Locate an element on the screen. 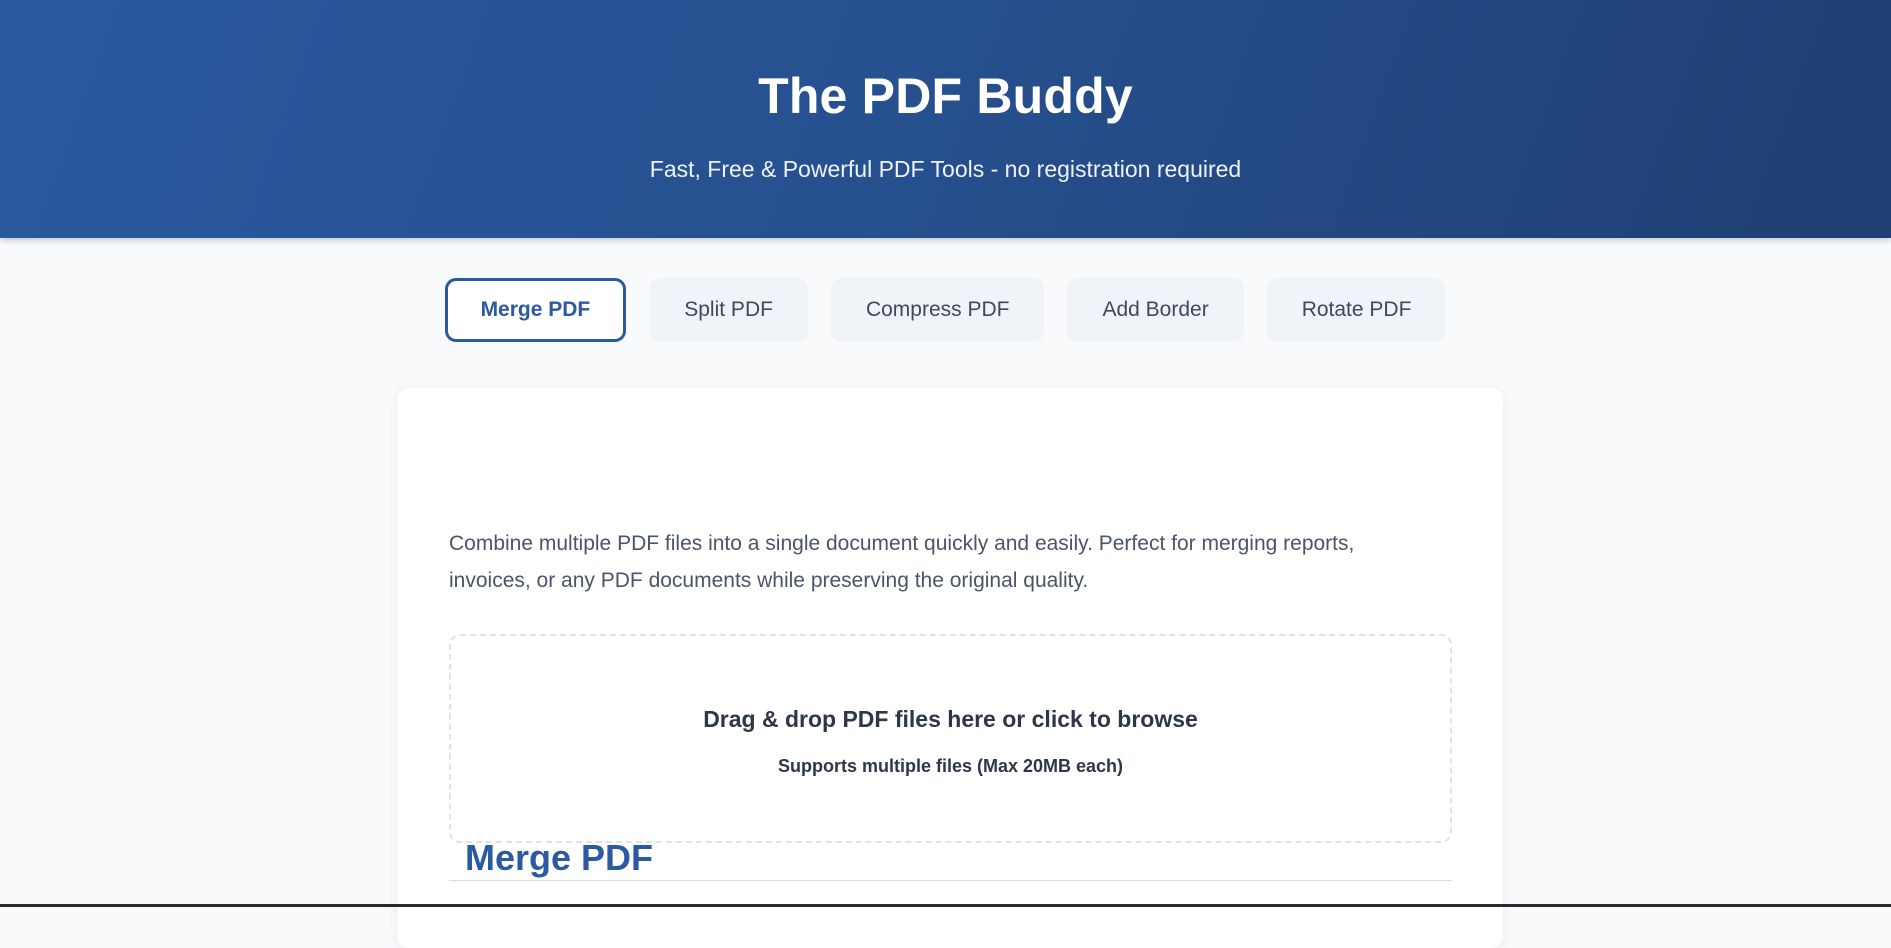 This screenshot has width=1891, height=948. tab-rotate-pdf: Rotate PDF is located at coordinates (1356, 310).